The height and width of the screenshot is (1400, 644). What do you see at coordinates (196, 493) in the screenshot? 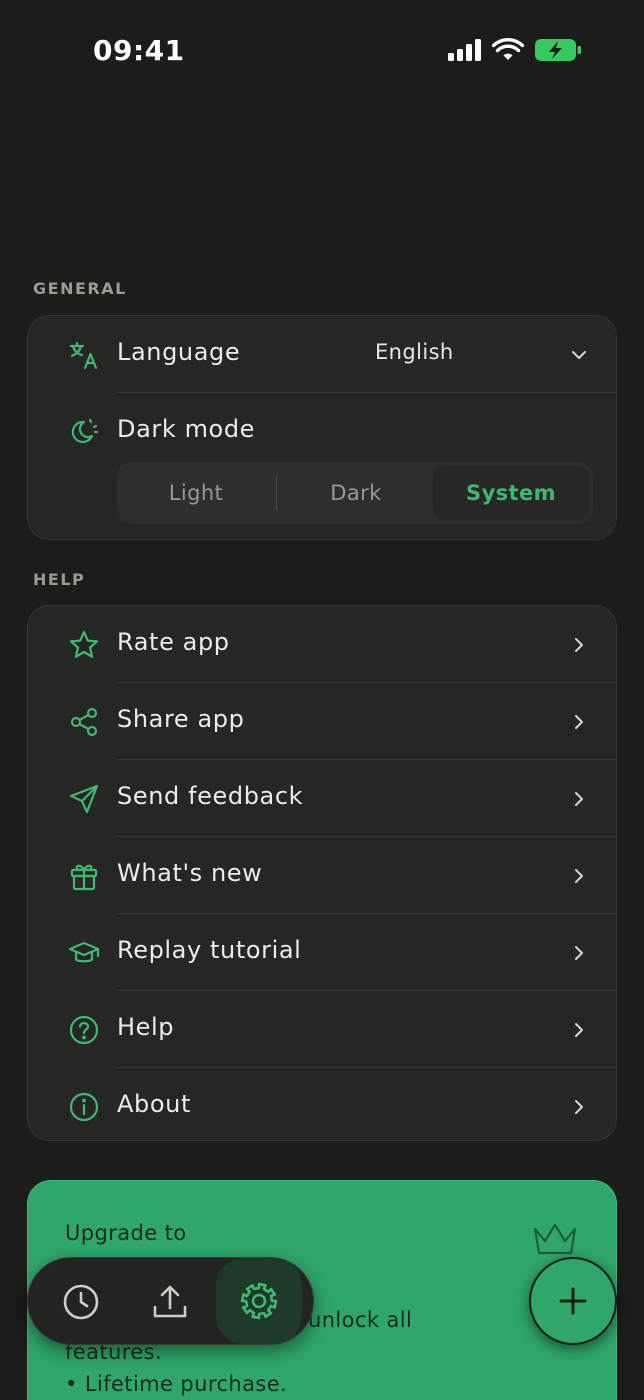
I see `segment-light: Light` at bounding box center [196, 493].